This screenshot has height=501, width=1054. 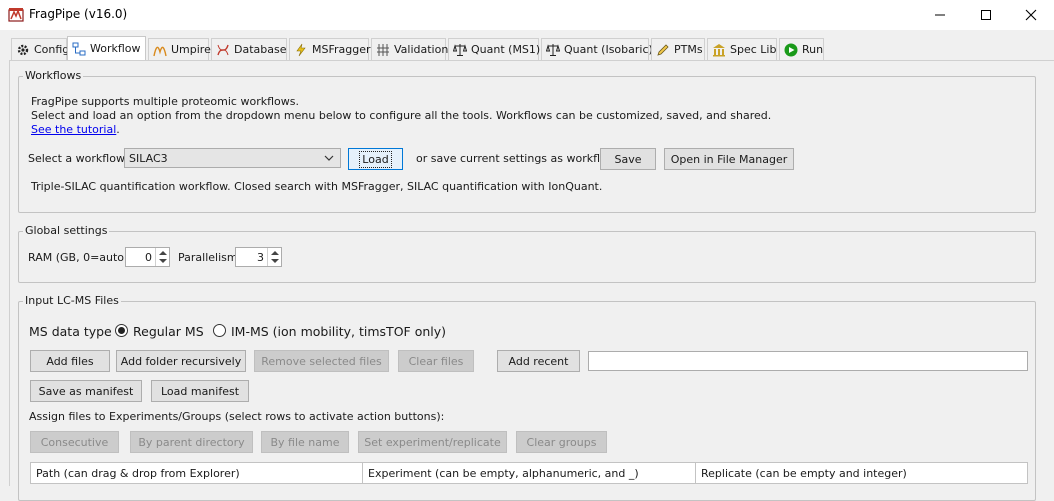 I want to click on pencil-icon, so click(x=663, y=49).